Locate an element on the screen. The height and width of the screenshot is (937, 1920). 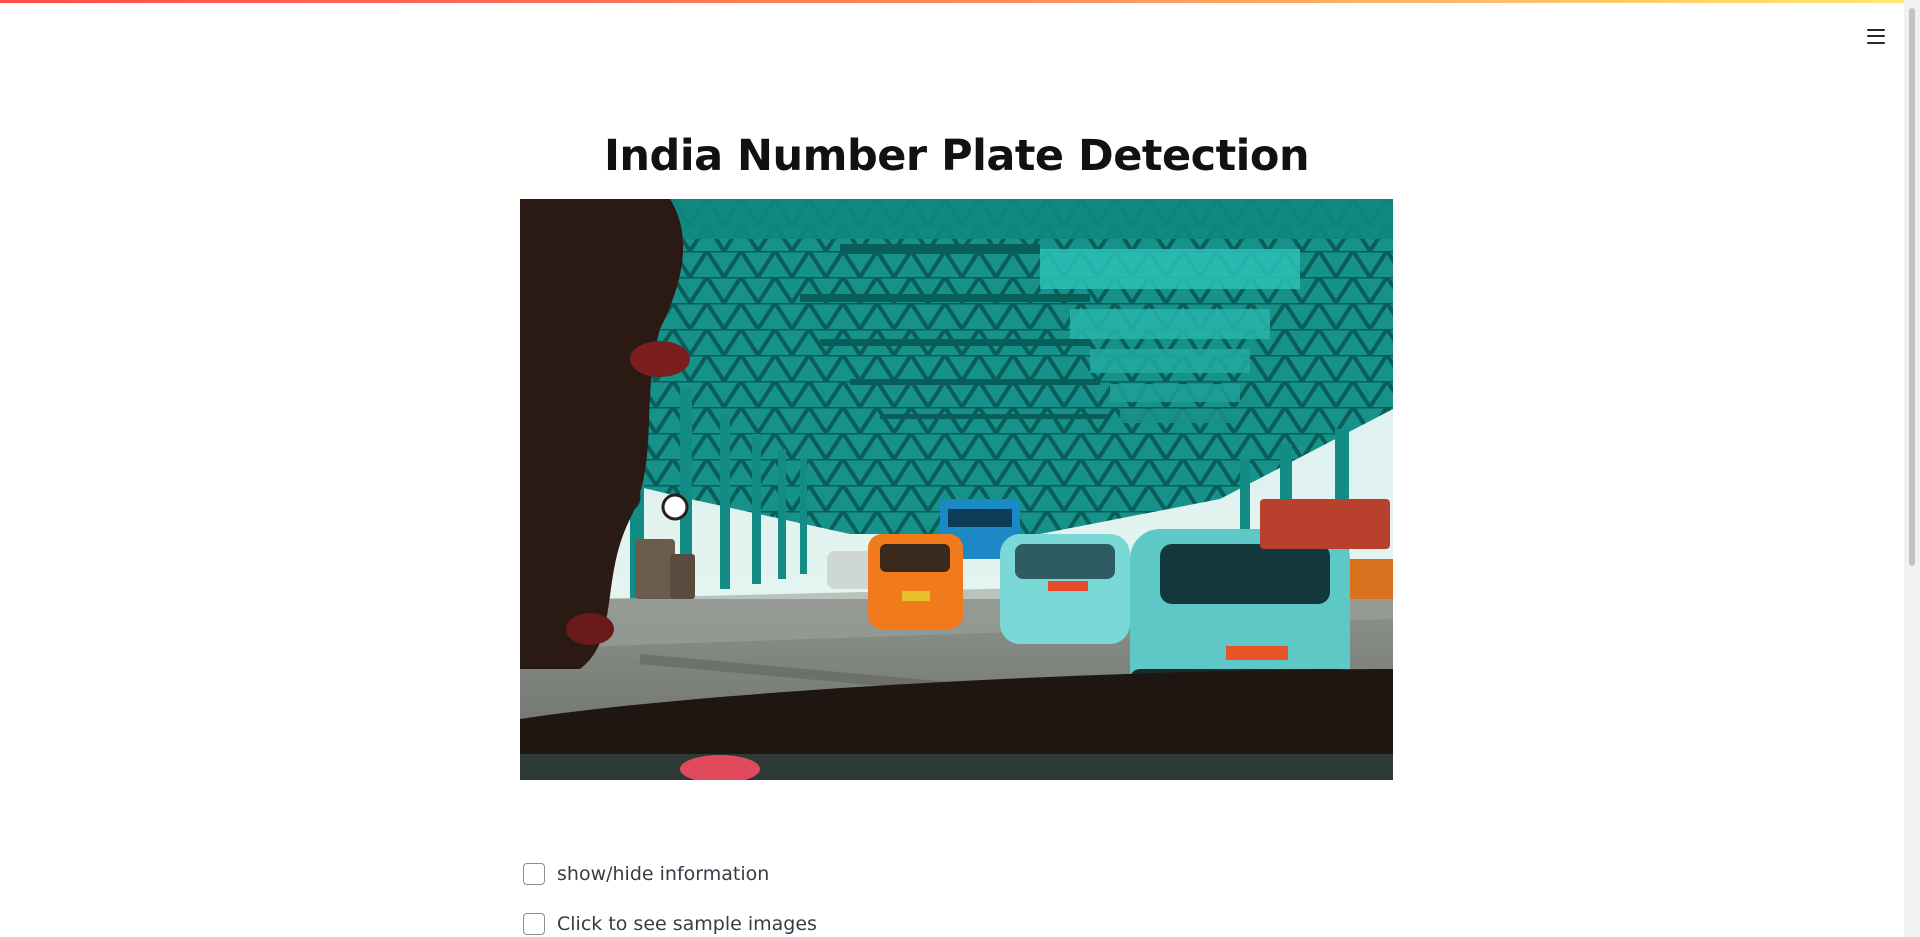
page-title: India Number Plate Detection is located at coordinates (956, 156).